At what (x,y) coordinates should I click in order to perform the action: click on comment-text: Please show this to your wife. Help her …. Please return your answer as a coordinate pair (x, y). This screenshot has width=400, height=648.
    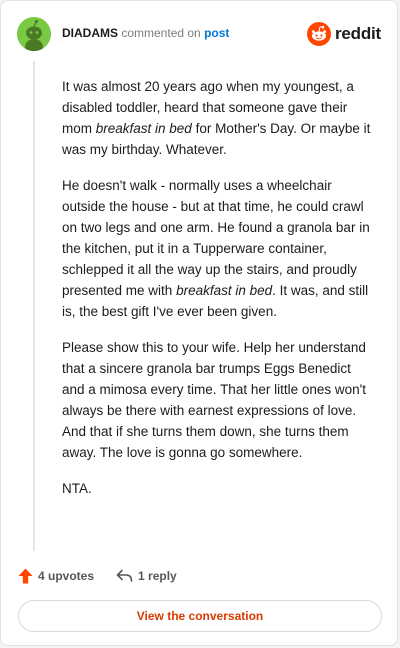
    Looking at the image, I should click on (214, 400).